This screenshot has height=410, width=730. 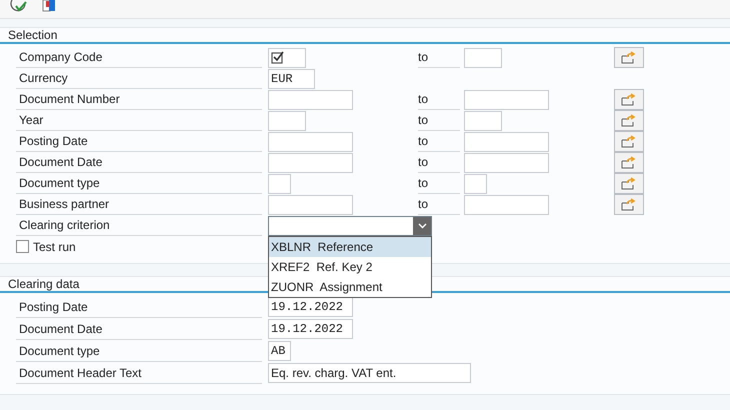 What do you see at coordinates (291, 78) in the screenshot?
I see `input-field: EUR` at bounding box center [291, 78].